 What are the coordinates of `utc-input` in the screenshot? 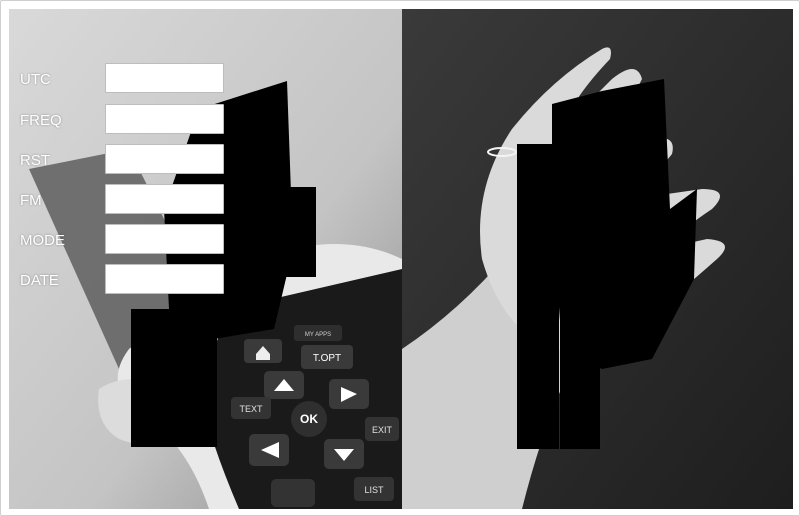 It's located at (164, 78).